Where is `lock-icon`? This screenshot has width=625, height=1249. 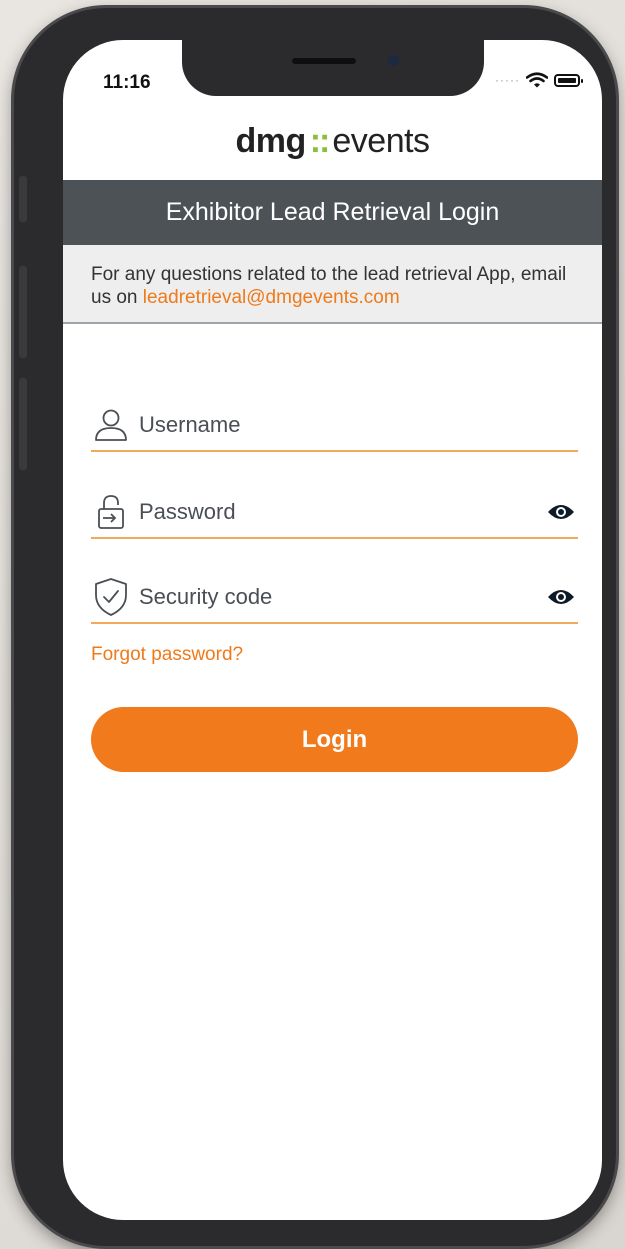 lock-icon is located at coordinates (111, 512).